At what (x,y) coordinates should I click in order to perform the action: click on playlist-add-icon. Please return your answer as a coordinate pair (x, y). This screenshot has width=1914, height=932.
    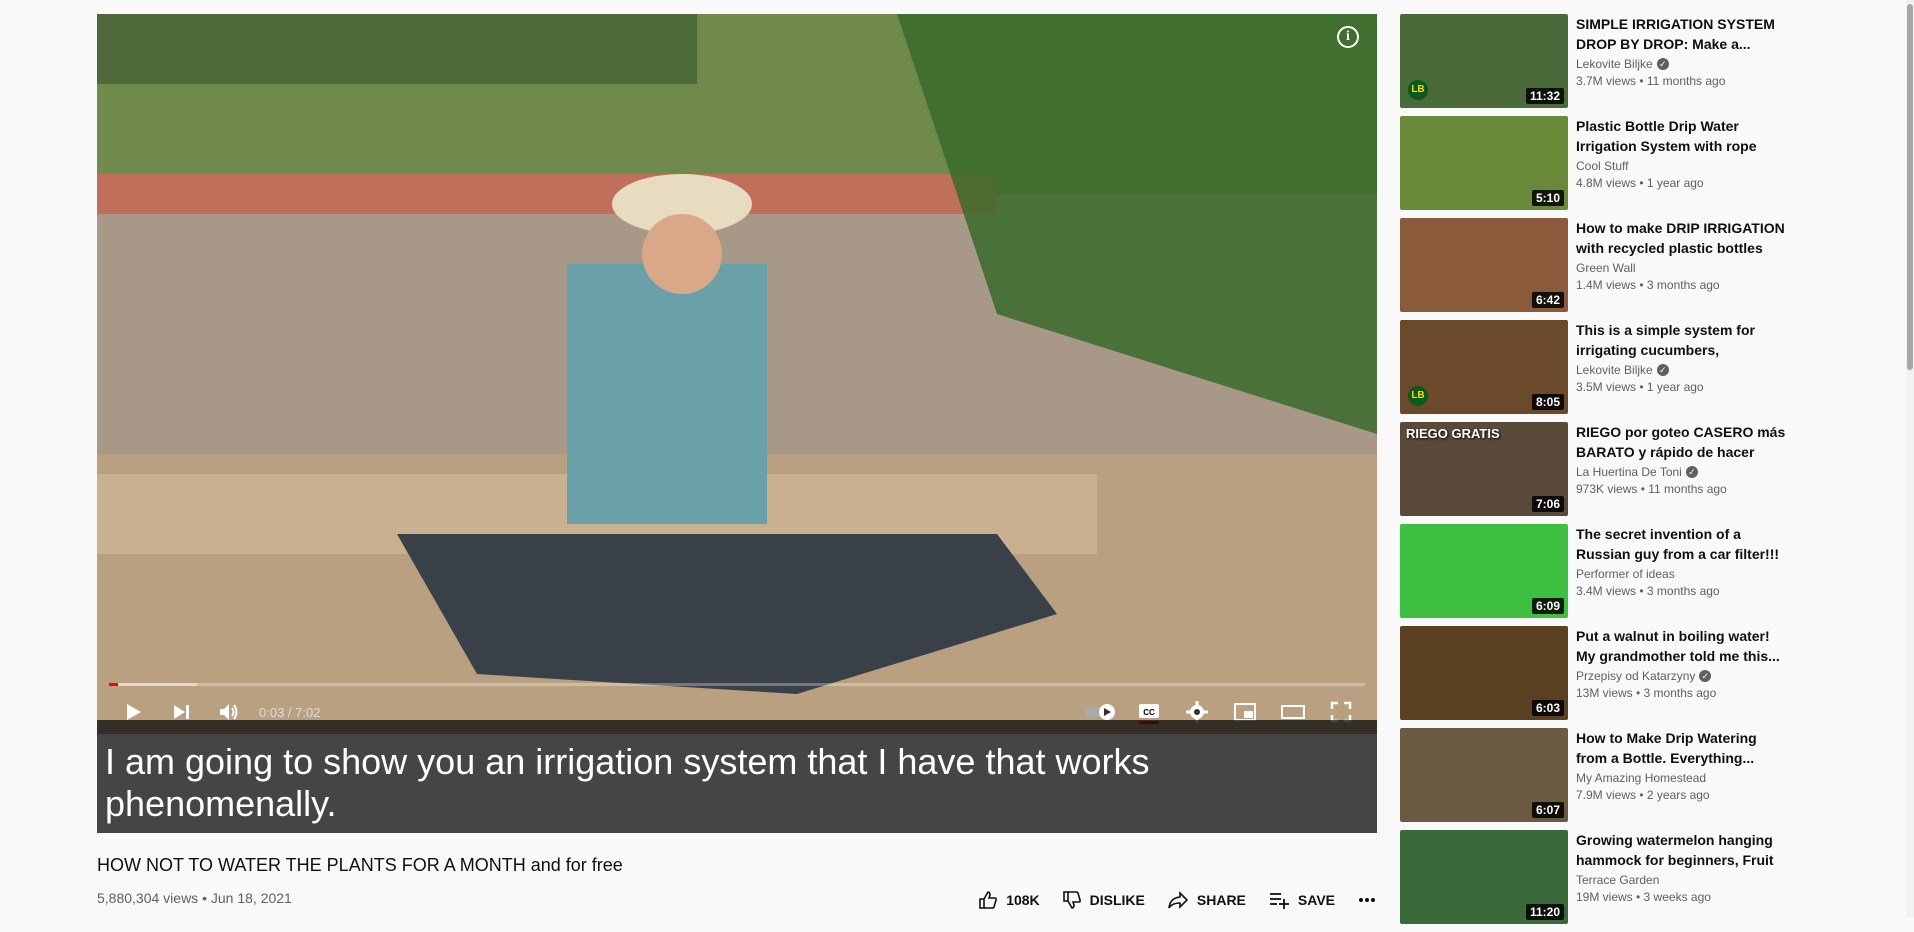
    Looking at the image, I should click on (1279, 901).